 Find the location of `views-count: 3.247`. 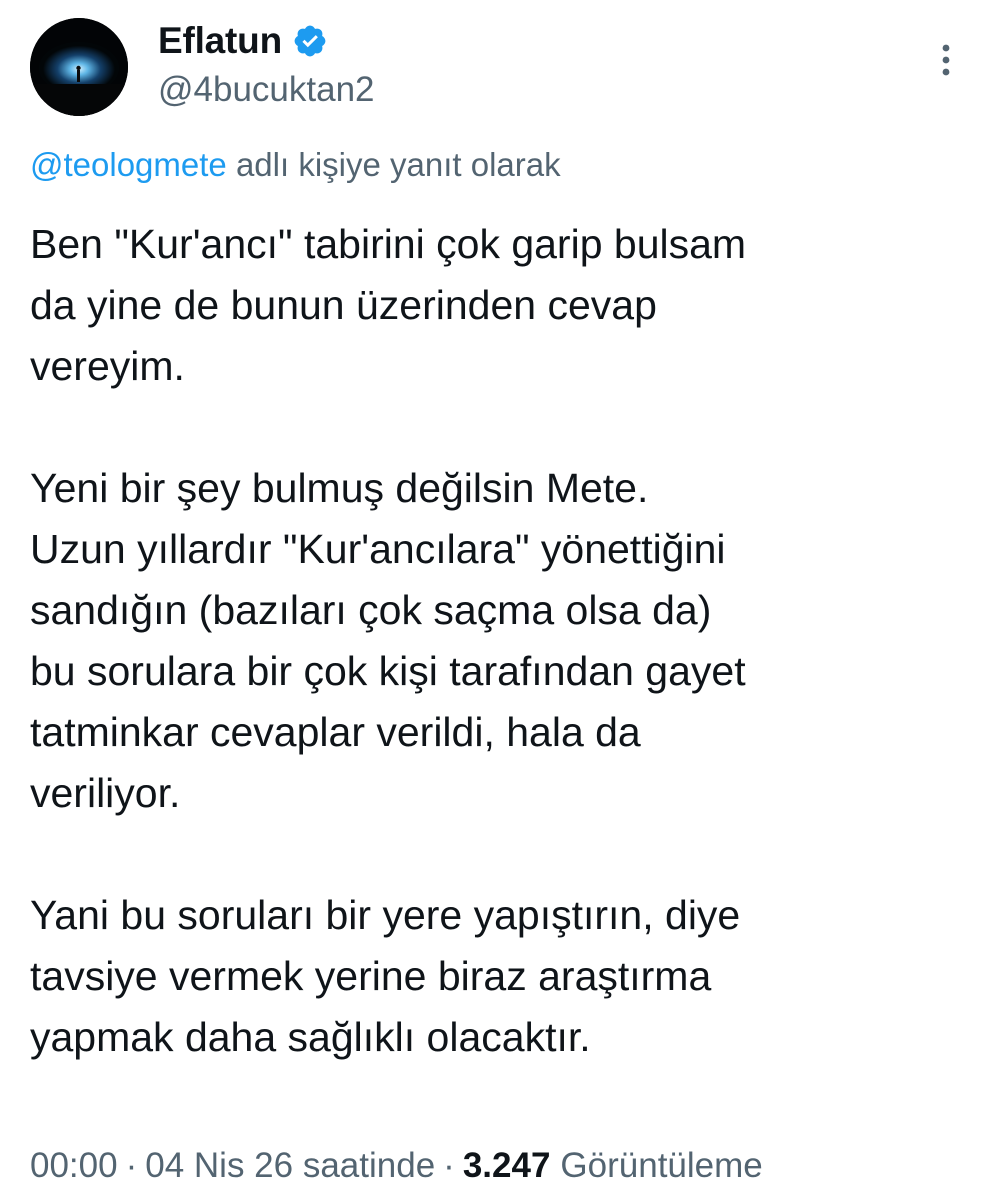

views-count: 3.247 is located at coordinates (506, 1165).